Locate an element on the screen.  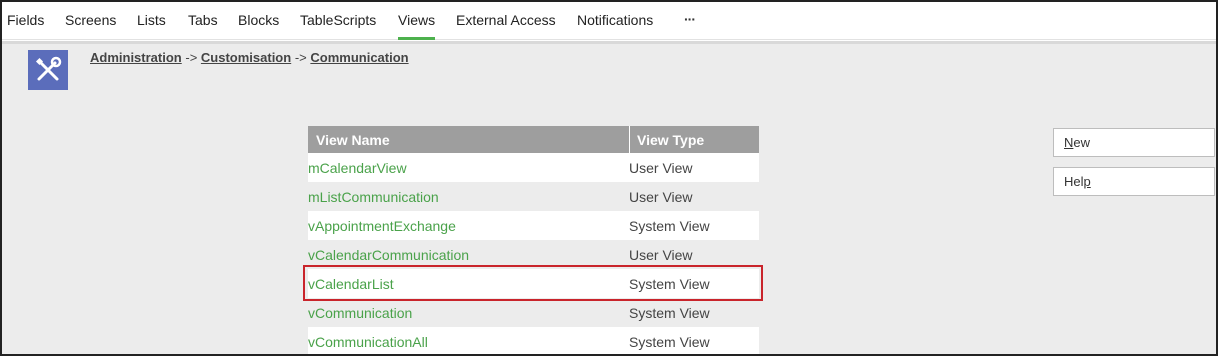
tab-fields: Fields is located at coordinates (25, 21).